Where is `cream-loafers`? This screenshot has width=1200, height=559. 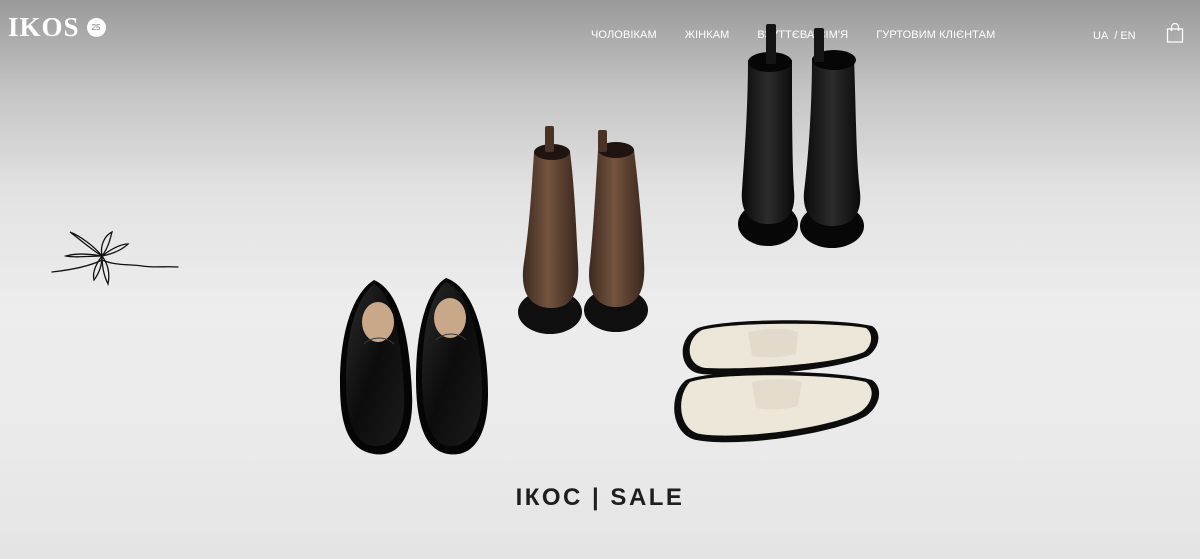
cream-loafers is located at coordinates (775, 386).